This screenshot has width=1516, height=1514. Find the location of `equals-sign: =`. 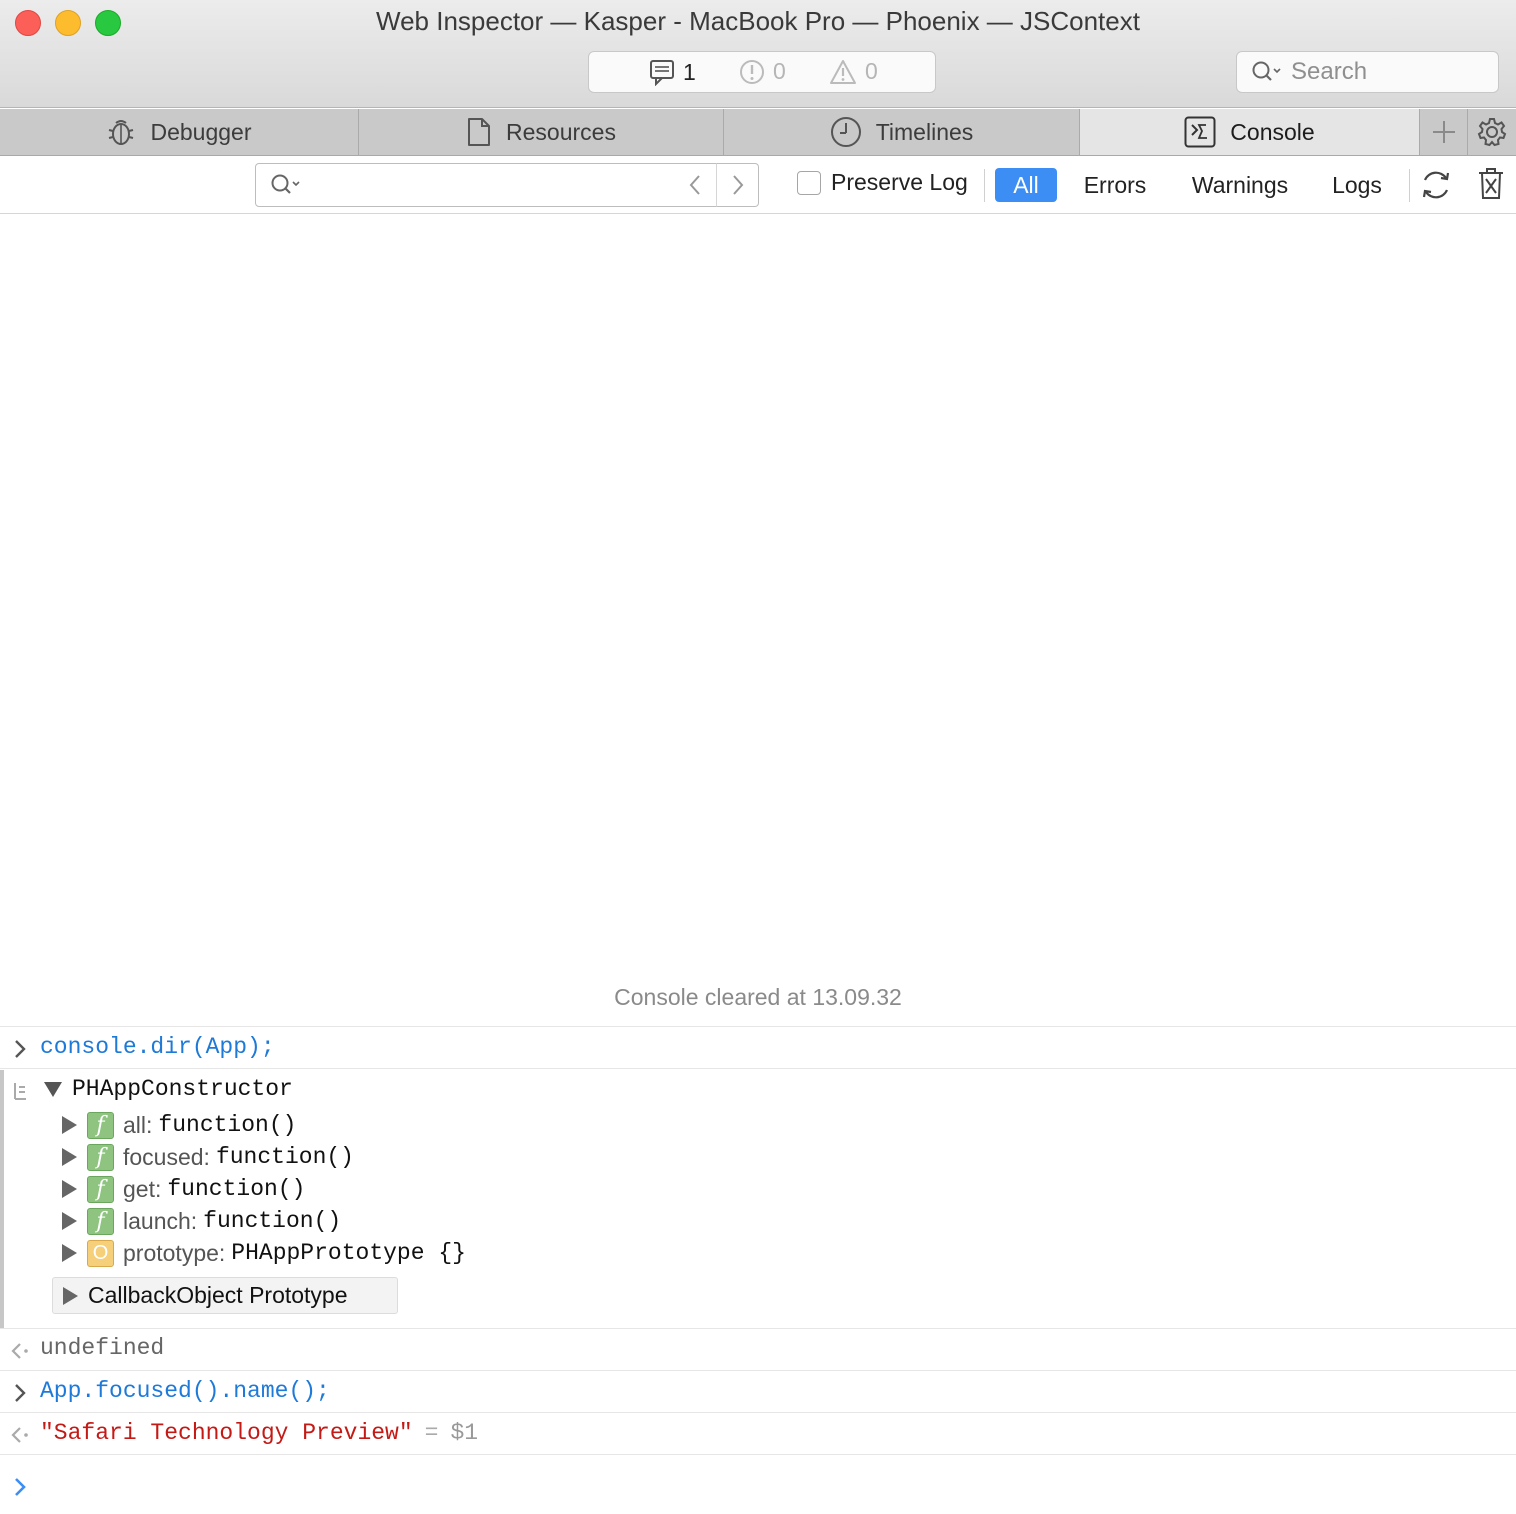

equals-sign: = is located at coordinates (431, 1433).